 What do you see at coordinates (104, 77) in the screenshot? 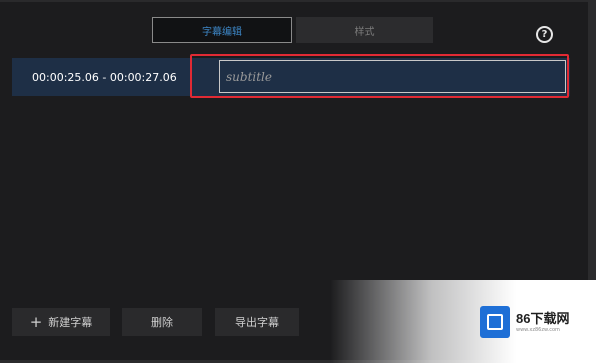
I see `subtitle-time-range: 00:00:25.06 - 00:00:27.06` at bounding box center [104, 77].